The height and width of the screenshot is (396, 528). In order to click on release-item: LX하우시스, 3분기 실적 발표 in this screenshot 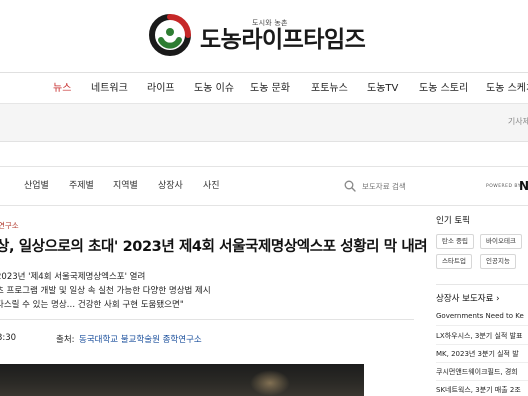, I will do `click(479, 336)`.